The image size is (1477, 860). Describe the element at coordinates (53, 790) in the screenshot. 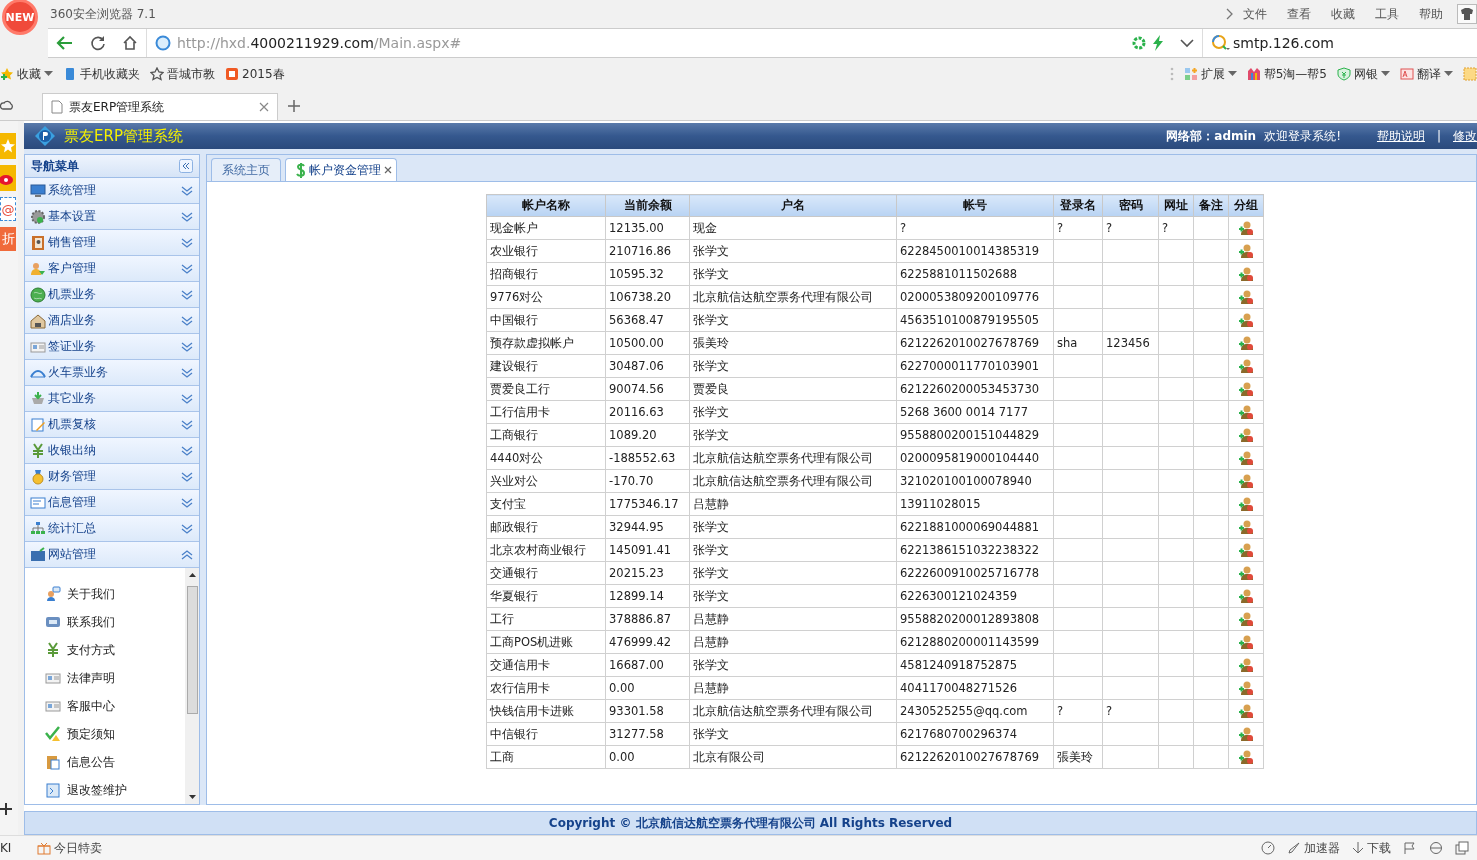

I see `document-icon` at that location.